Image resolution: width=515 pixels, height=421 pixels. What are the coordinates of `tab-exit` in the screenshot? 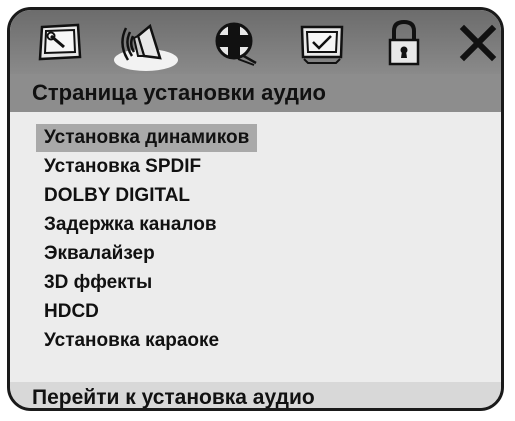 It's located at (474, 43).